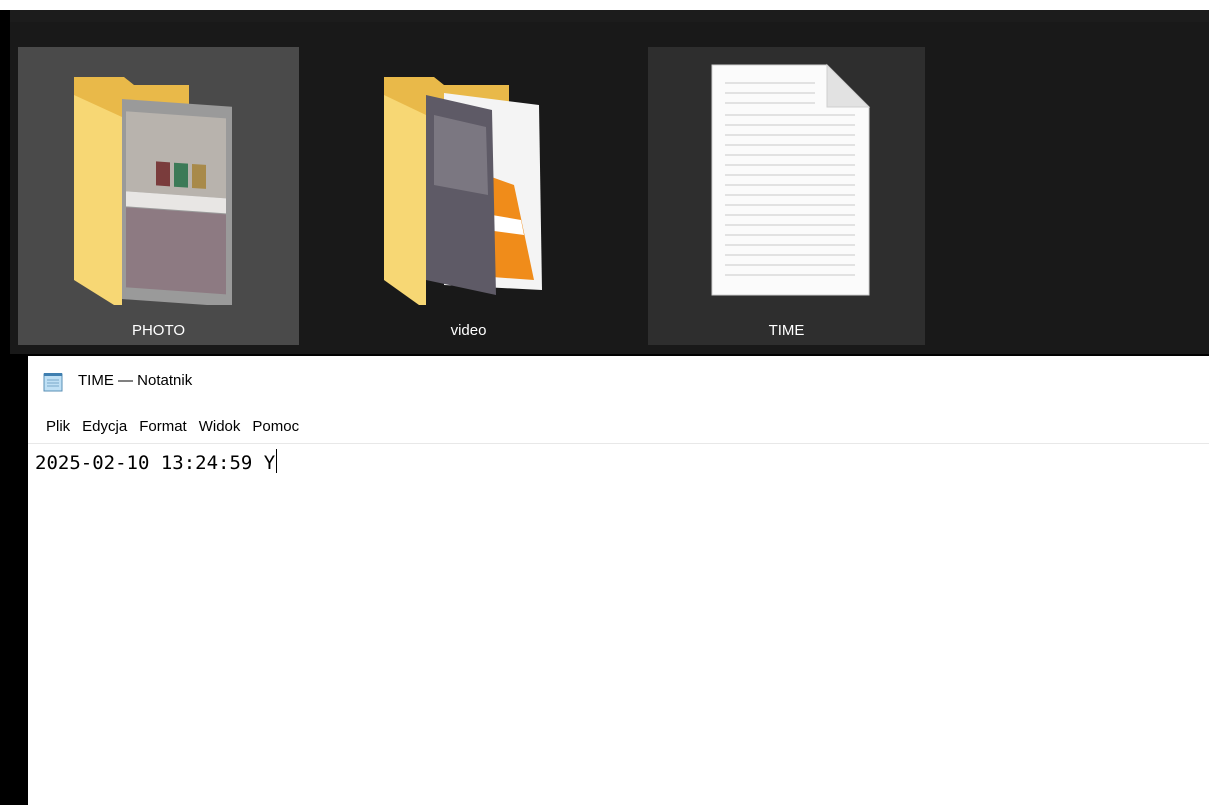 Image resolution: width=1209 pixels, height=805 pixels. I want to click on editor-content: 2025-02-10 13:24:59 Y, so click(156, 461).